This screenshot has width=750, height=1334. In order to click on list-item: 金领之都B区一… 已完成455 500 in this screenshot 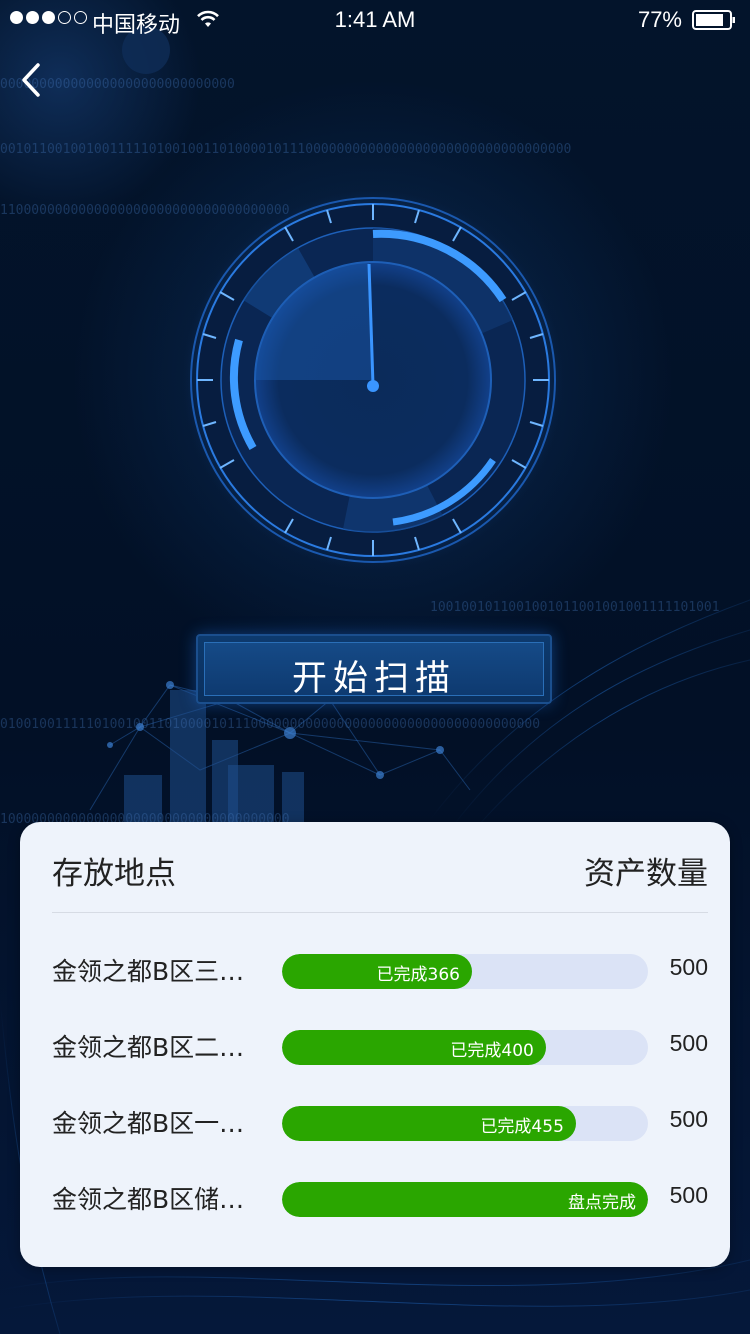, I will do `click(375, 1124)`.